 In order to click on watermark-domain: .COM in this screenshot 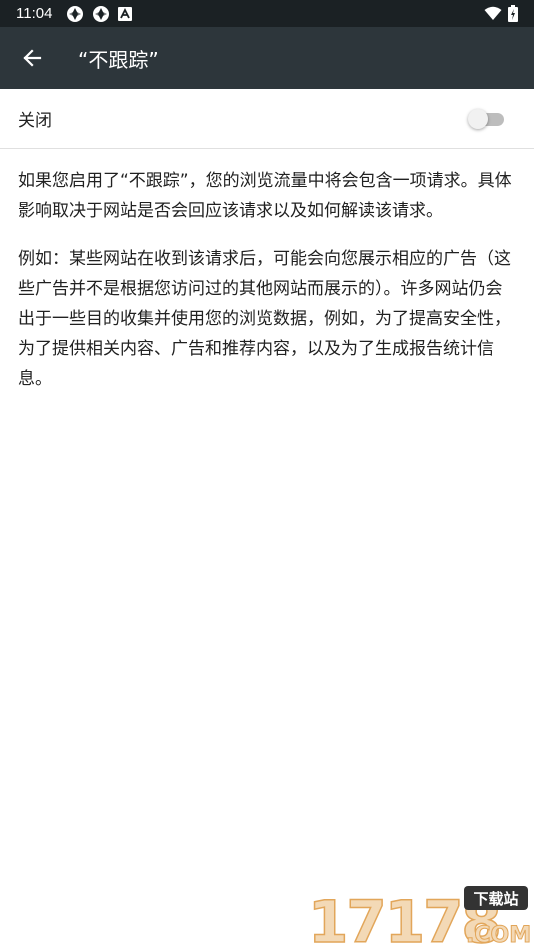, I will do `click(498, 935)`.